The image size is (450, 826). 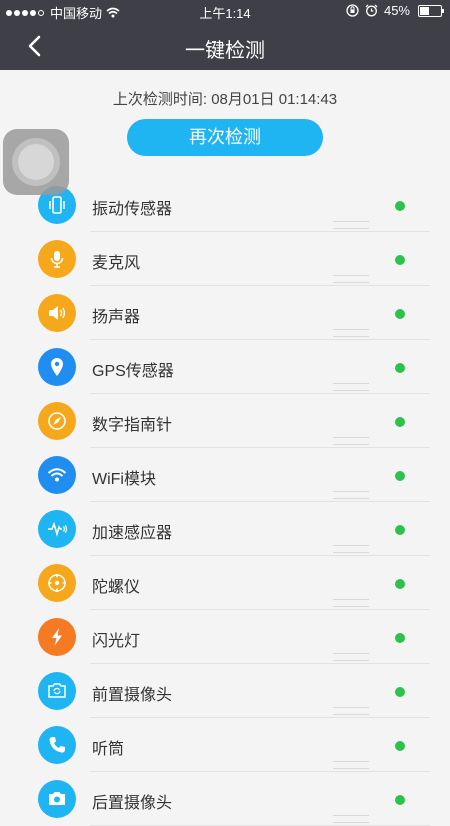 I want to click on sensor-list-item: 数字指南针, so click(x=225, y=421).